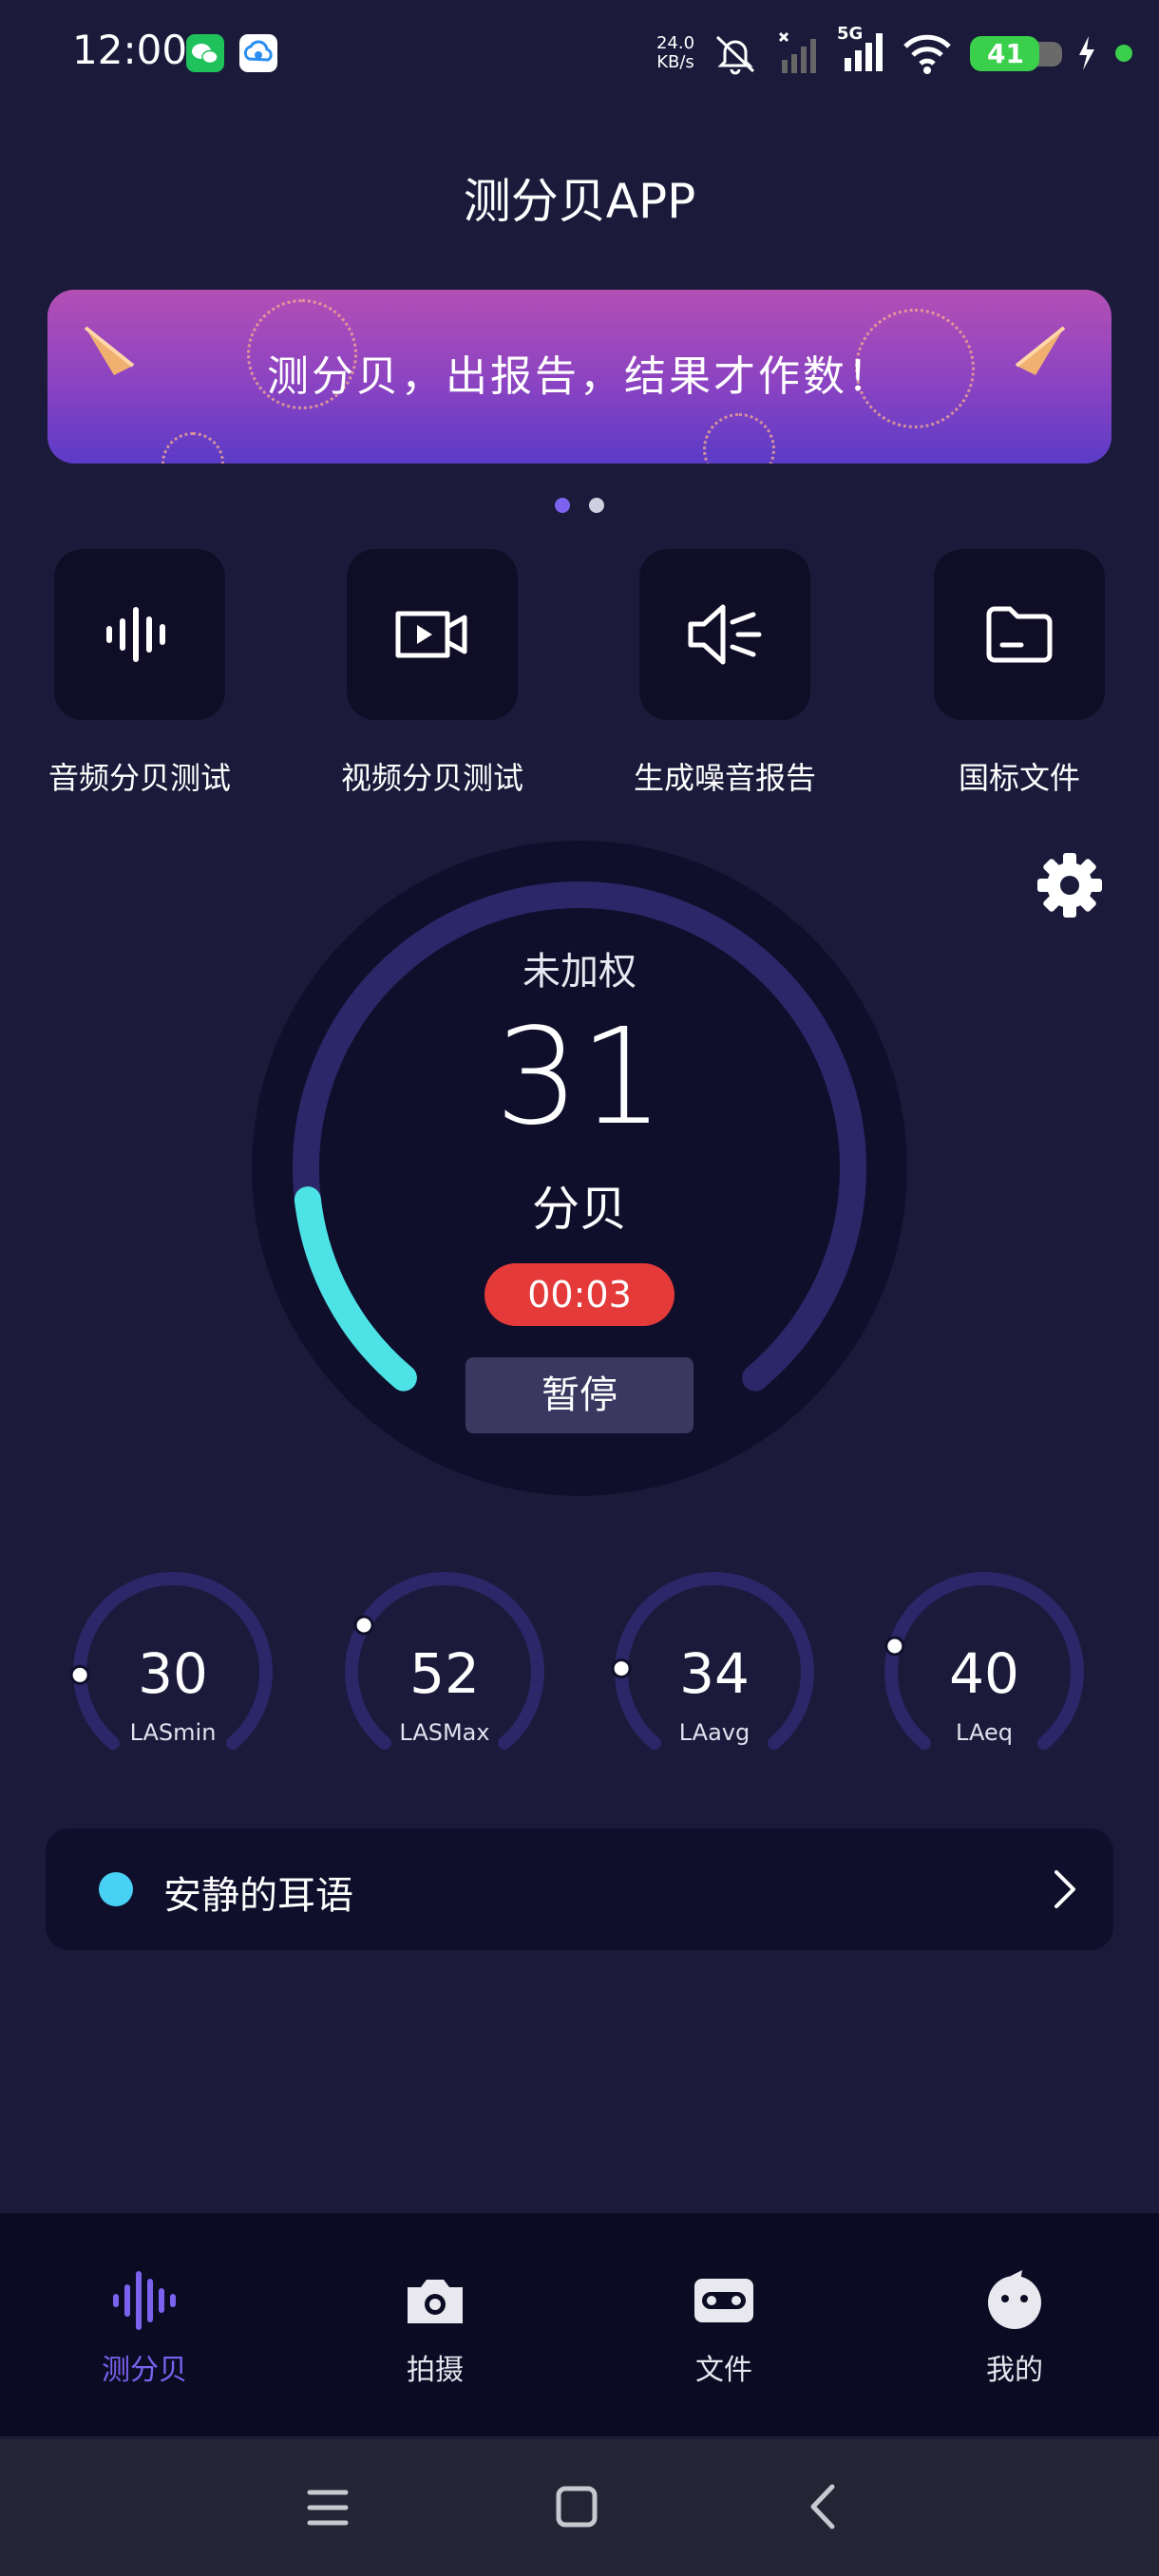 The height and width of the screenshot is (2576, 1159). What do you see at coordinates (562, 506) in the screenshot?
I see `pagination-dot-active` at bounding box center [562, 506].